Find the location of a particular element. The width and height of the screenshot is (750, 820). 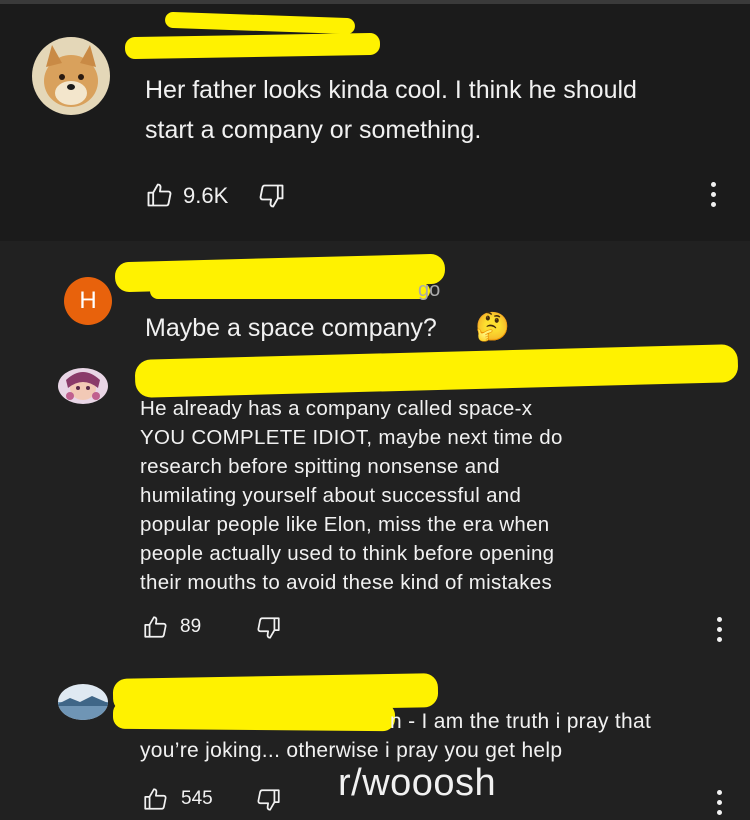

avatar-h: H is located at coordinates (88, 301).